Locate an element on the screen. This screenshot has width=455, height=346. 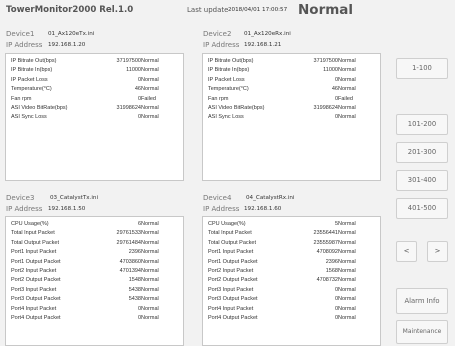
metric-name: Fan rpm is located at coordinates (21, 98).